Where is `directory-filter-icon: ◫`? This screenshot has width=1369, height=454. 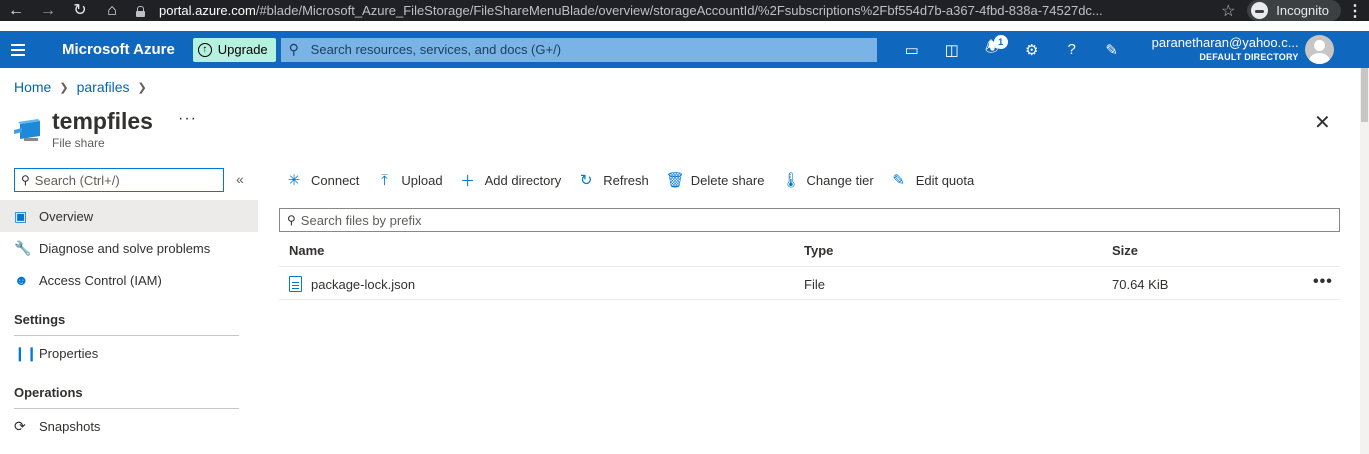
directory-filter-icon: ◫ is located at coordinates (952, 49).